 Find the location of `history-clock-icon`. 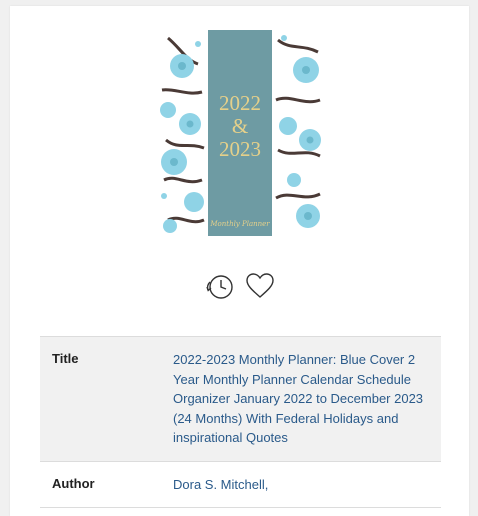

history-clock-icon is located at coordinates (219, 287).